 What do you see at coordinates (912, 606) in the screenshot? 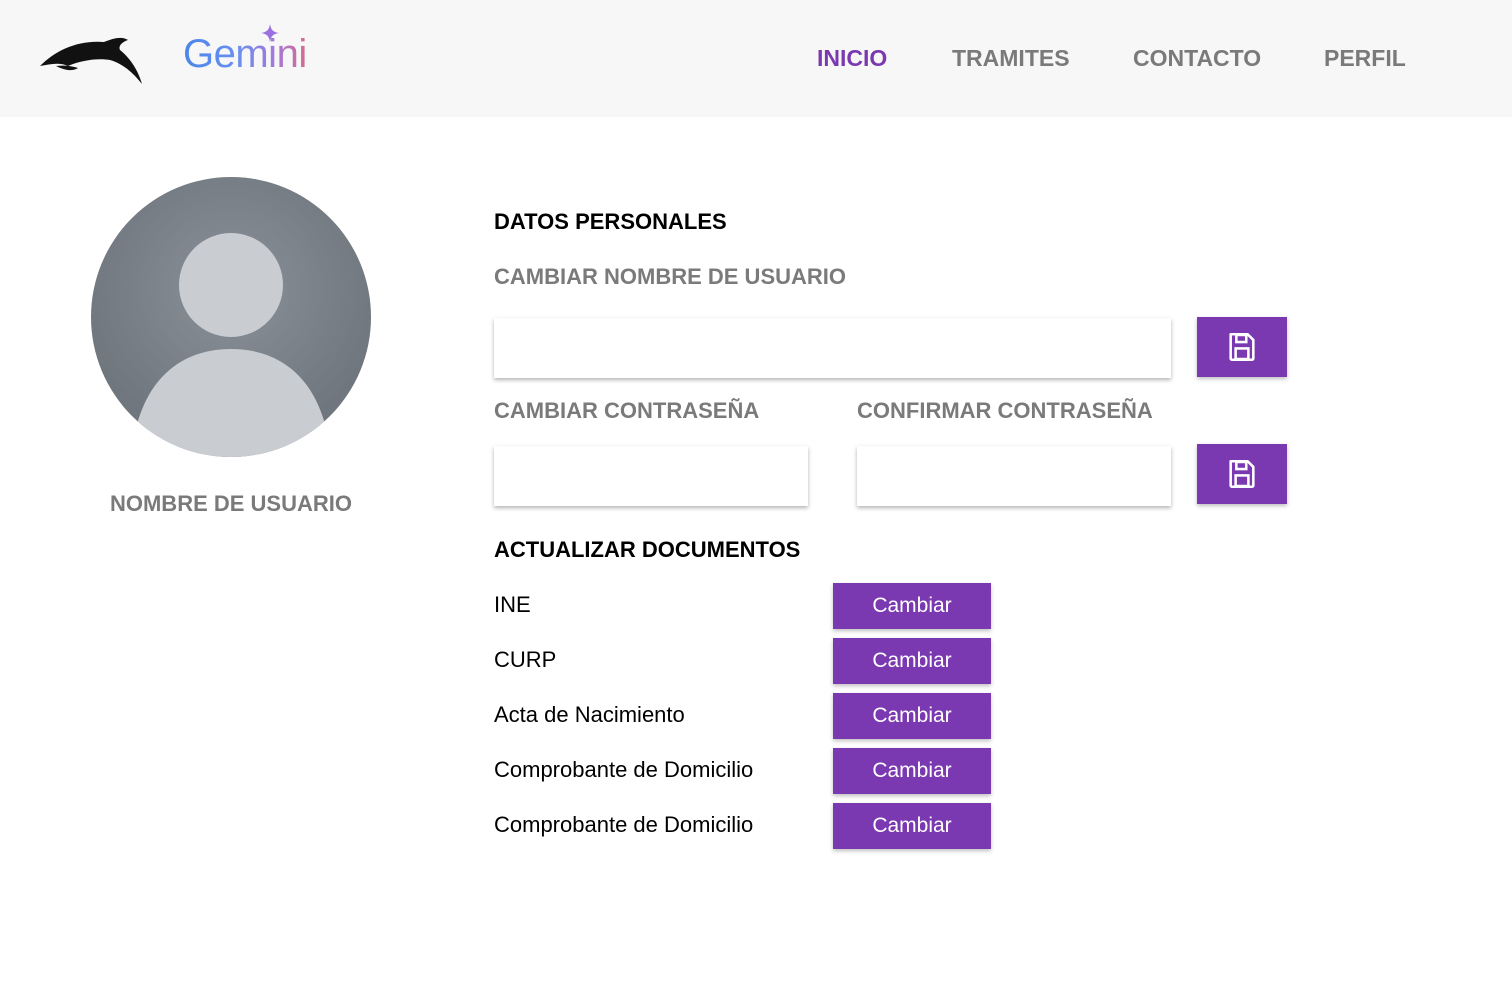
I see `change-ine-button: Cambiar` at bounding box center [912, 606].